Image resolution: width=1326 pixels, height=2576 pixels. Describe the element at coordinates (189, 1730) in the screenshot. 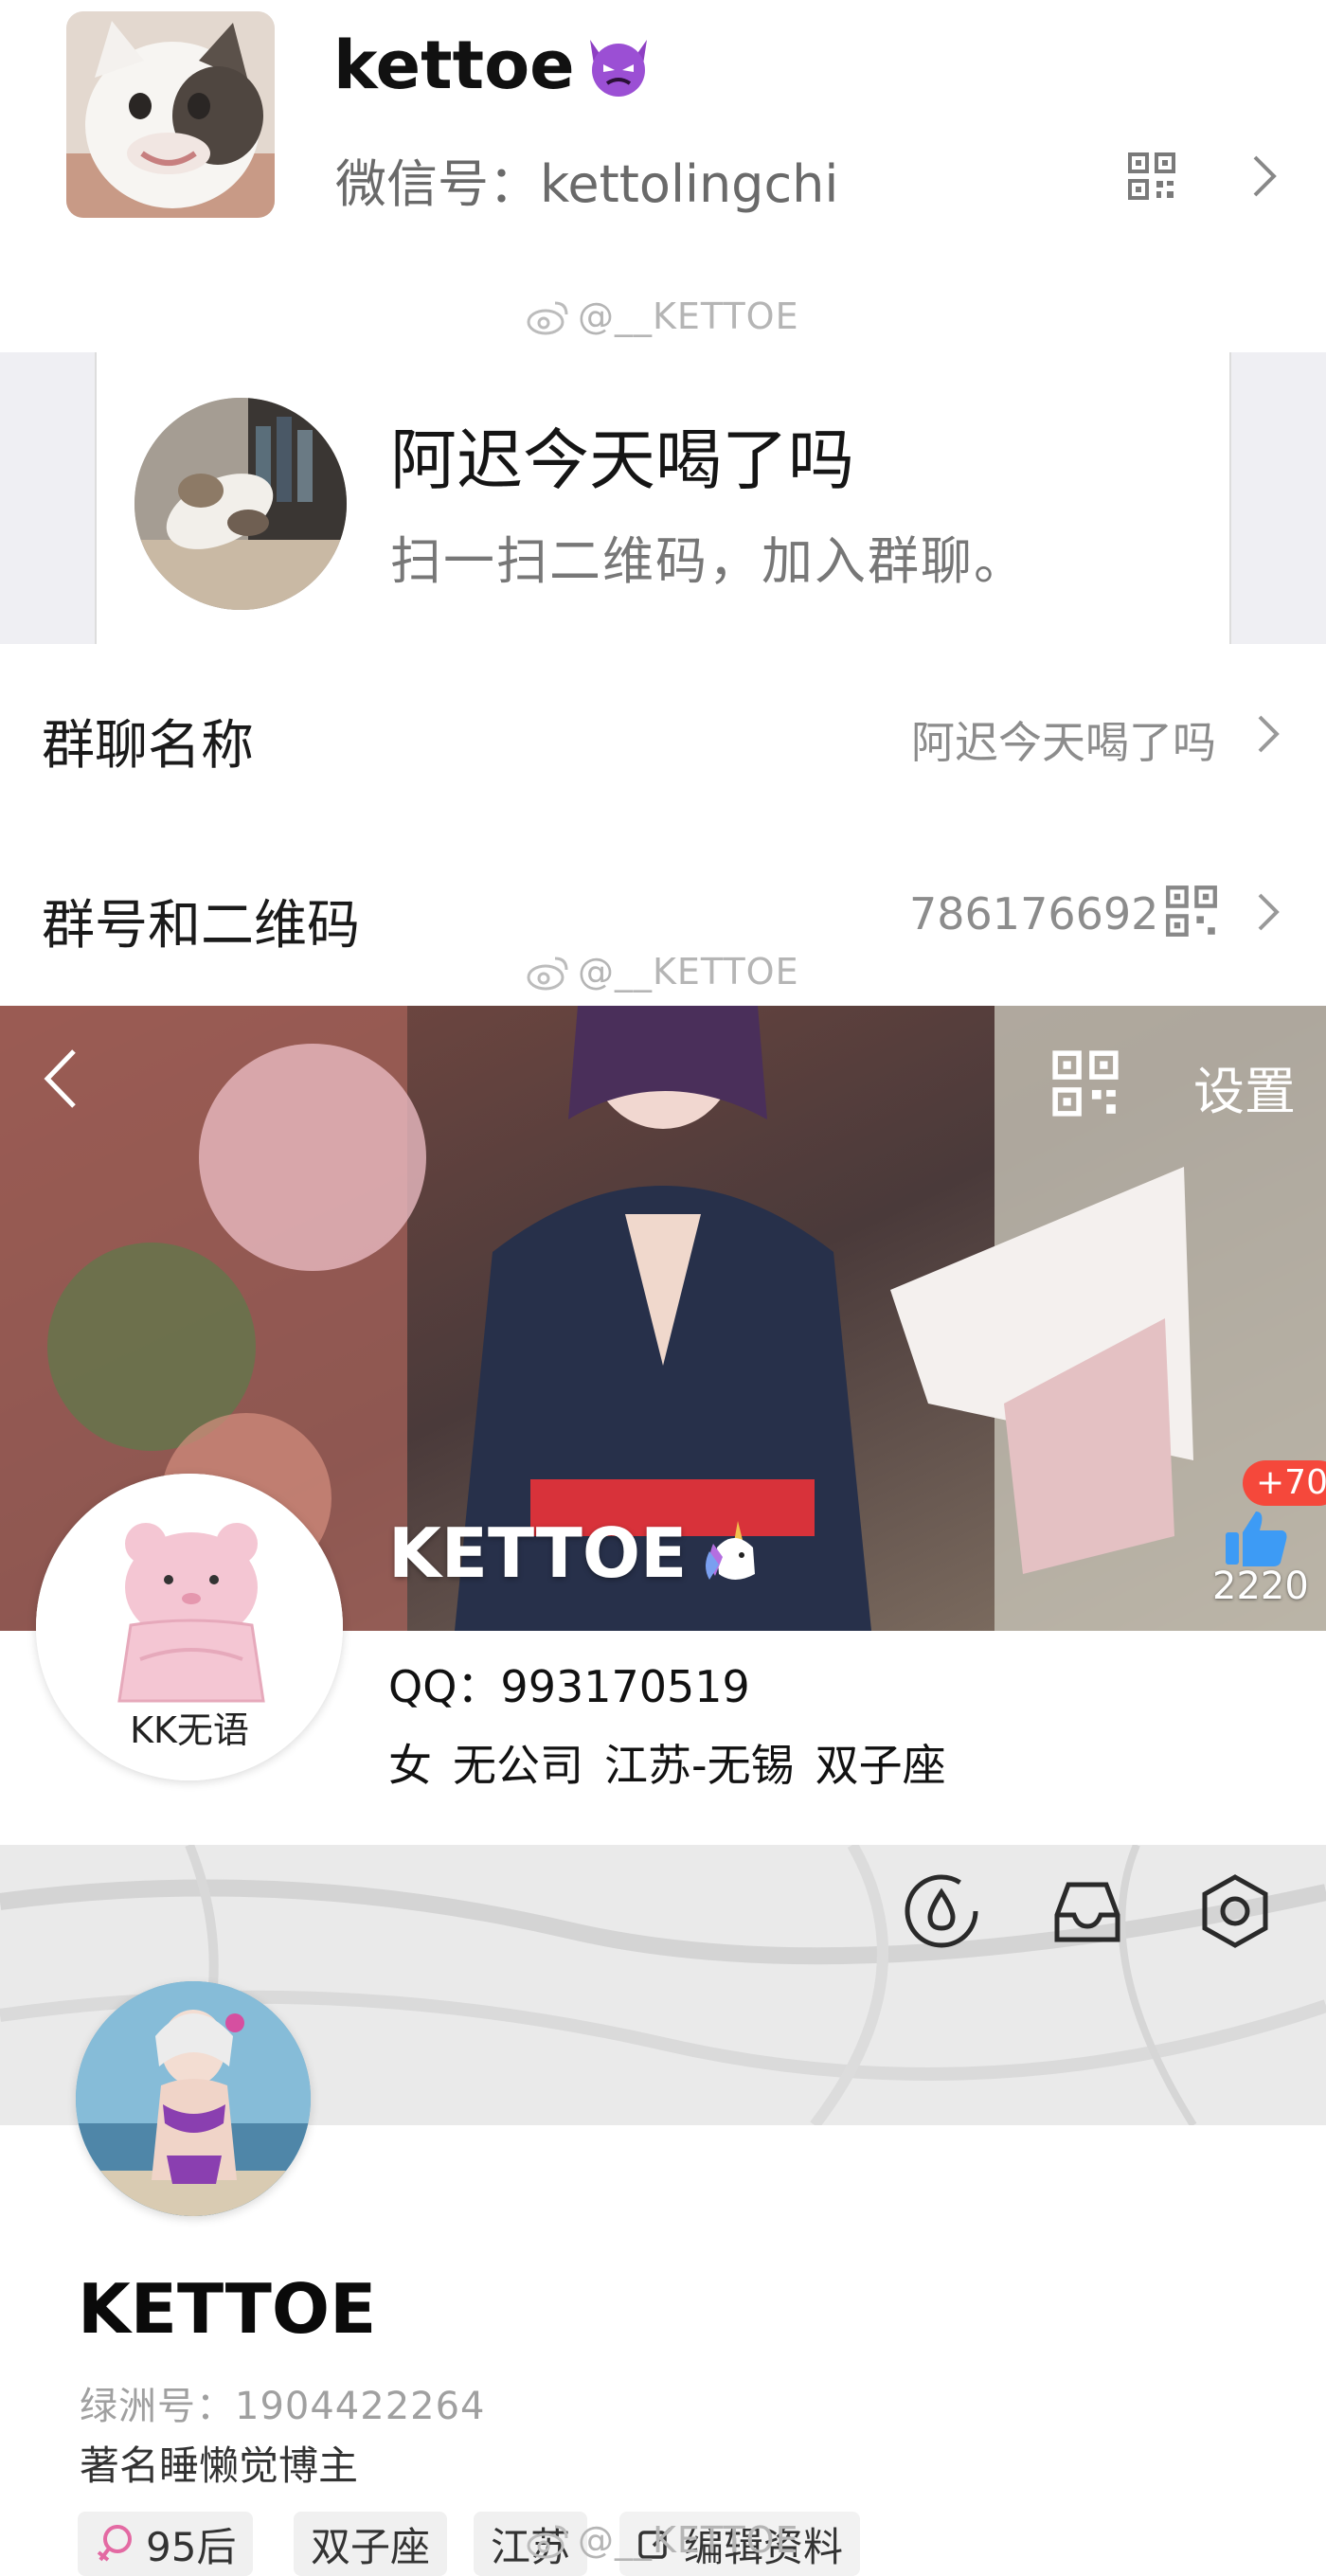

I see `qq-avatar-caption: KK无语` at that location.